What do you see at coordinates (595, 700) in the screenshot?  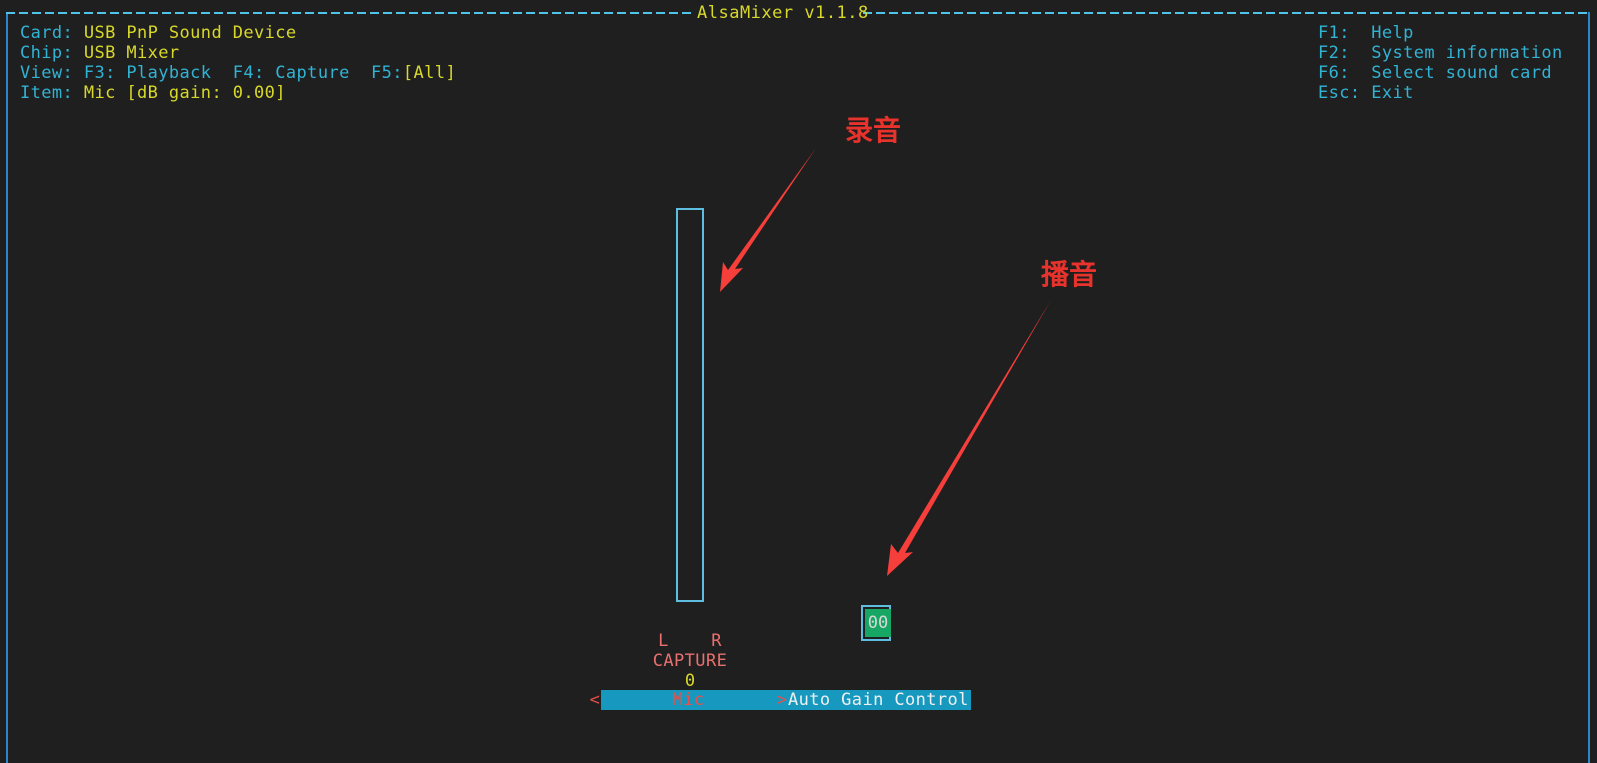 I see `previous-control-arrow-icon: <` at bounding box center [595, 700].